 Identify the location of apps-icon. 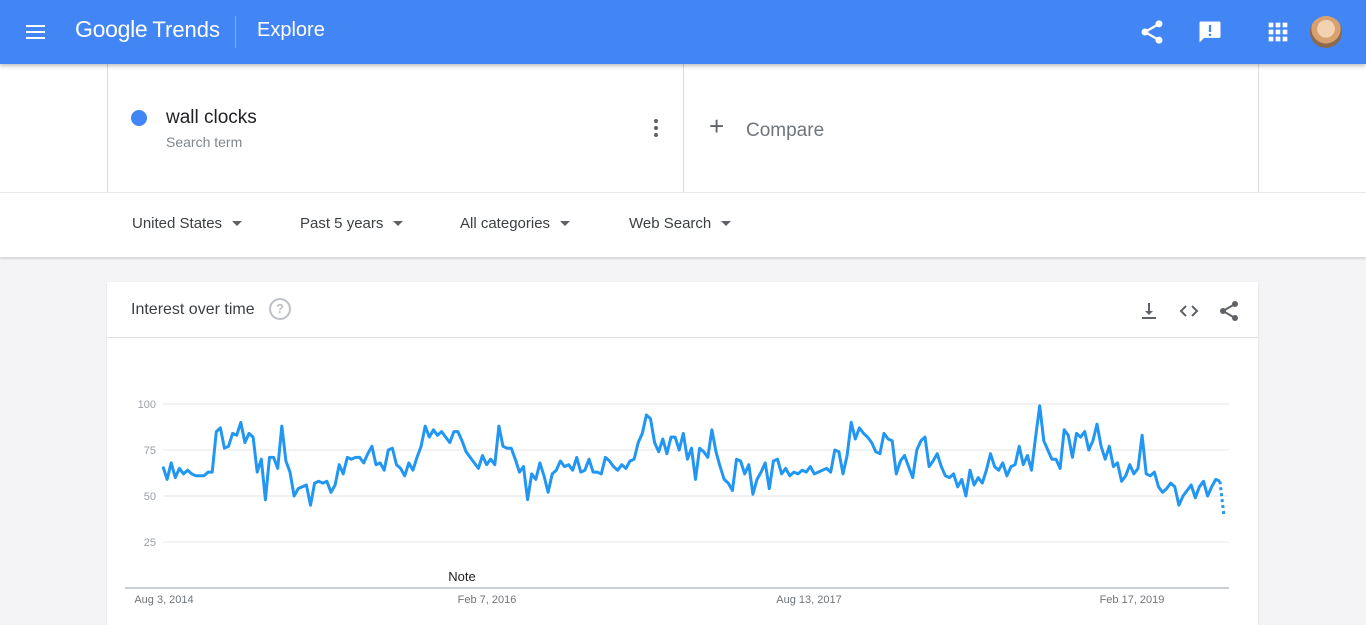
(1278, 32).